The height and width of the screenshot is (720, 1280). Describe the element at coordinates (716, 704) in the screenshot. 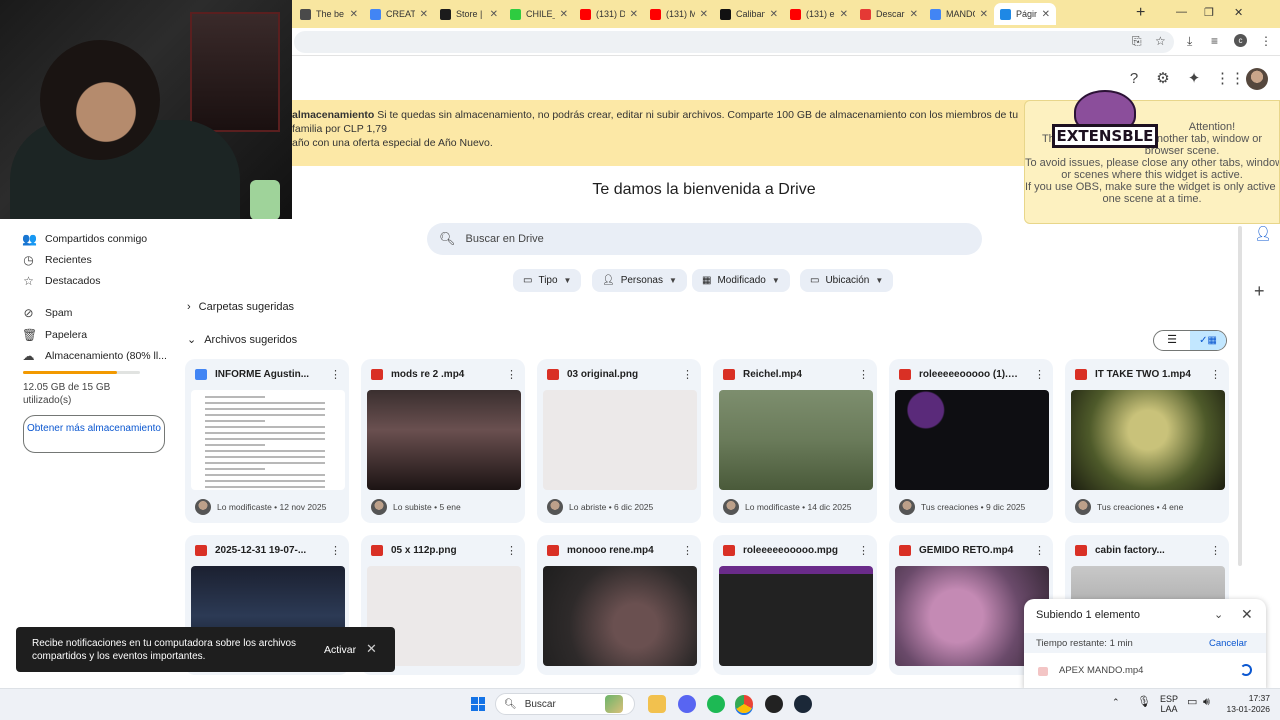

I see `spotify-icon` at that location.